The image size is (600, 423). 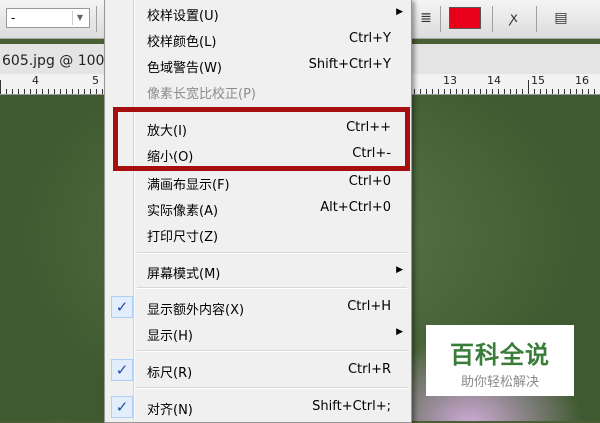 What do you see at coordinates (369, 369) in the screenshot?
I see `menu-item-shortcut: Ctrl+R` at bounding box center [369, 369].